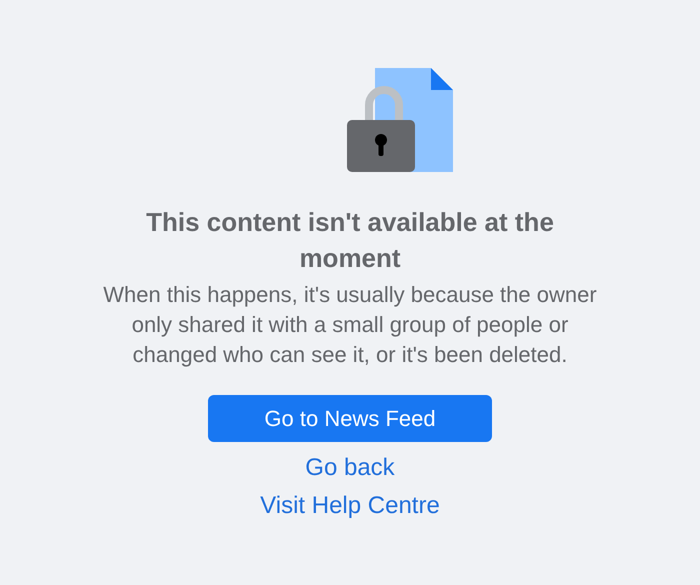  I want to click on news-feed-button: Go to News Feed, so click(350, 418).